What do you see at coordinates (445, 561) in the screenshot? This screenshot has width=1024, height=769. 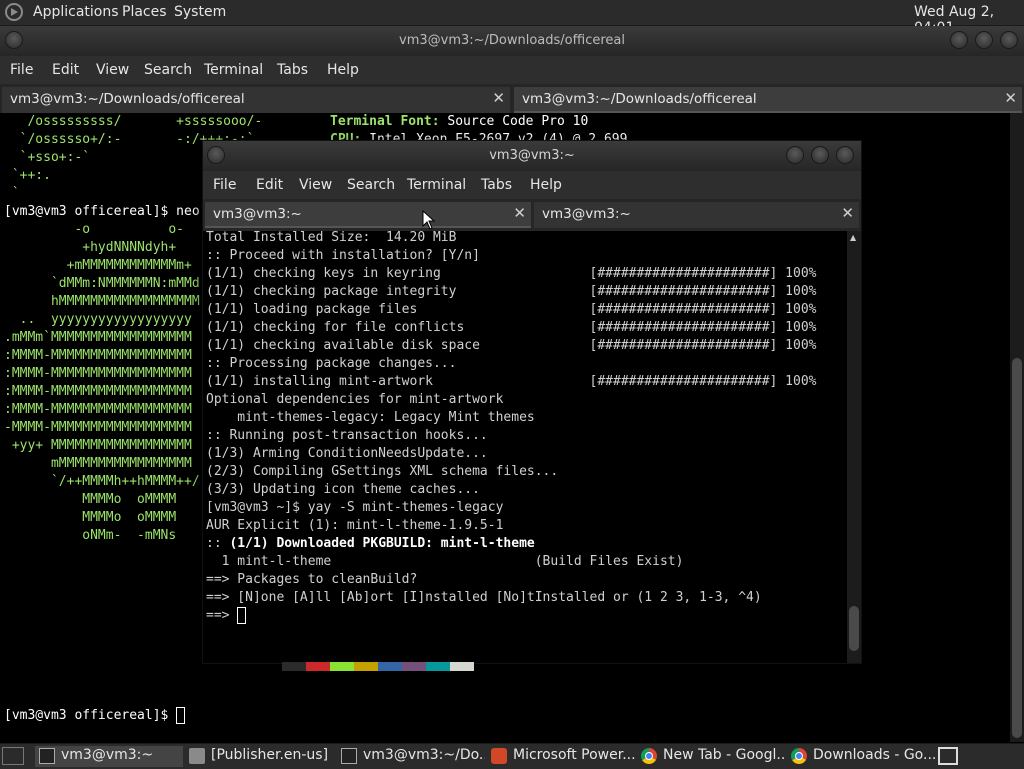 I see `terminal-line: 1 mint-l-theme (Build Files Exist)` at bounding box center [445, 561].